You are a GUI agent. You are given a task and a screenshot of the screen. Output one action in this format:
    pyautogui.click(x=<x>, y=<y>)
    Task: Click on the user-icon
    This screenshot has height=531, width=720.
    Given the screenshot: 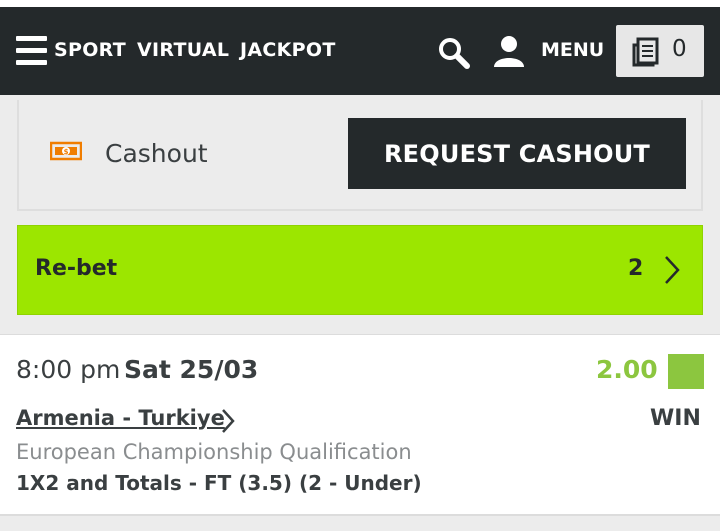 What is the action you would take?
    pyautogui.click(x=509, y=51)
    